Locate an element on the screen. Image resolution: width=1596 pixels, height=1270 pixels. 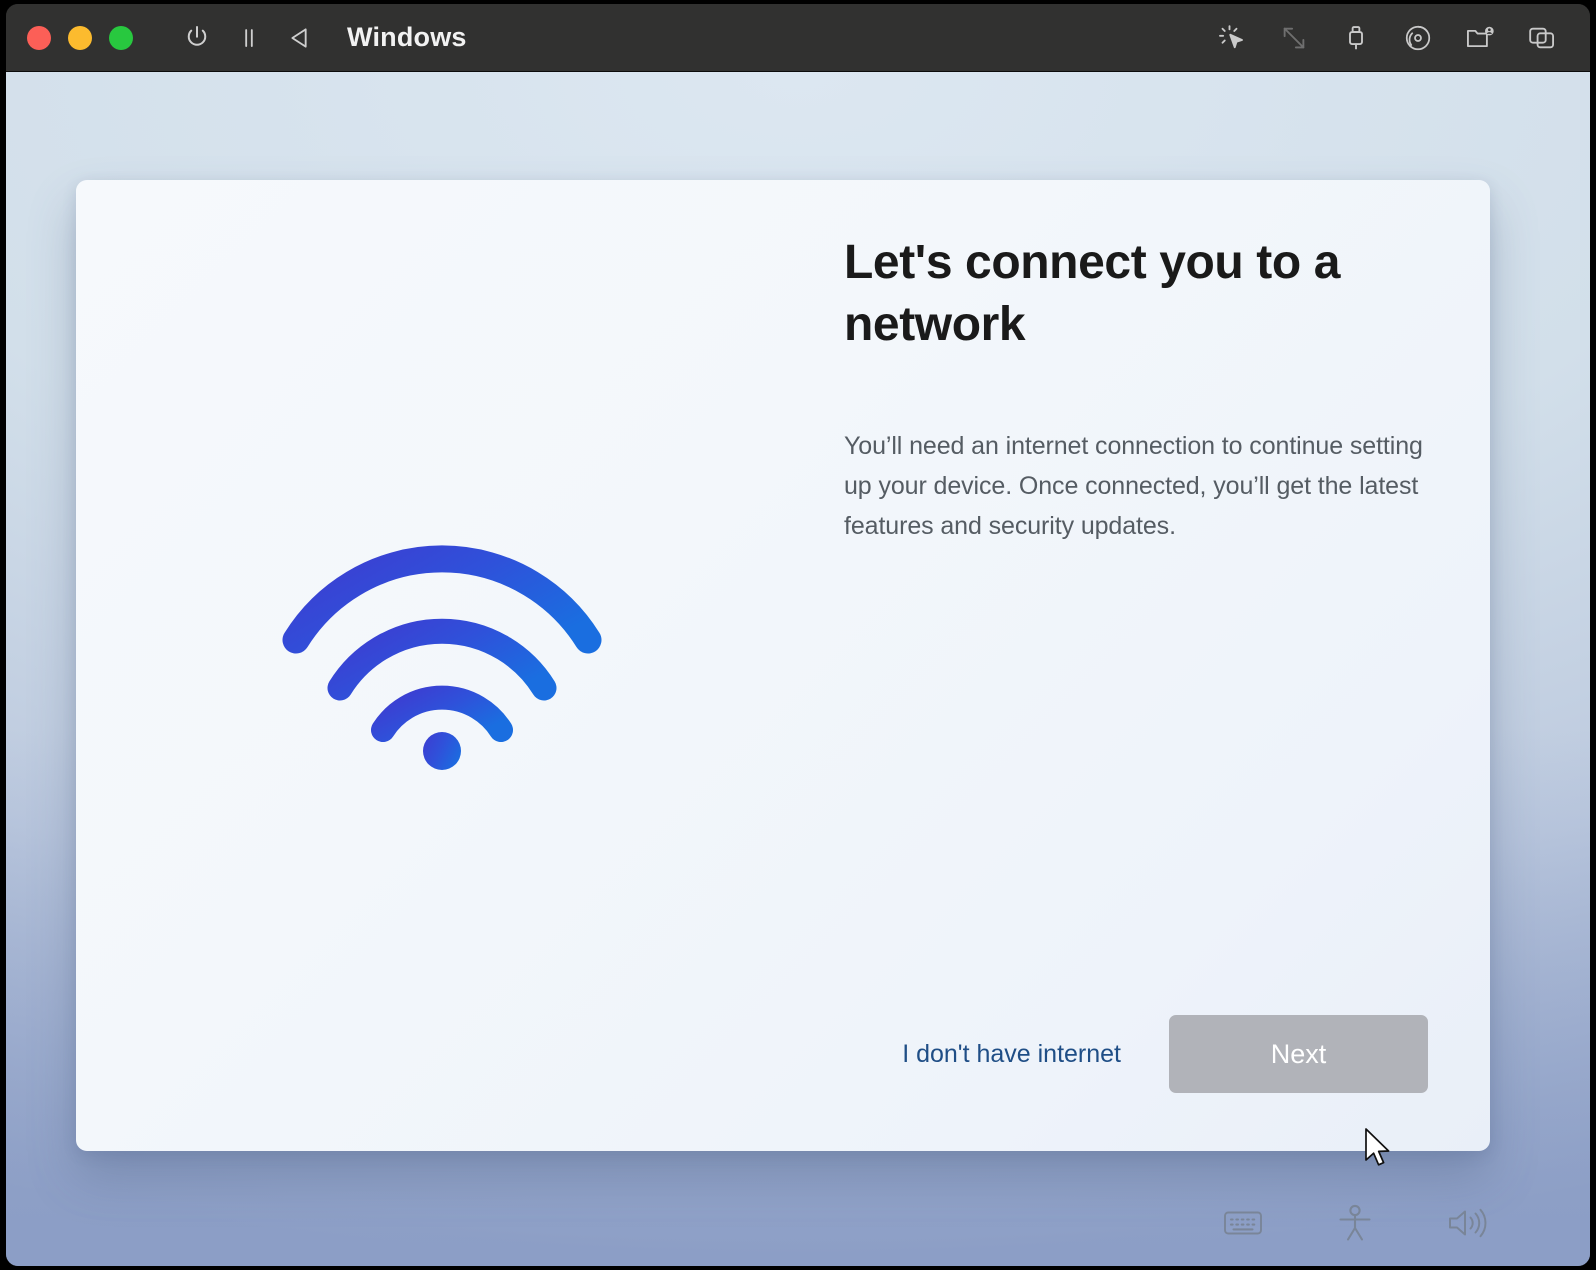
minimize-window-button is located at coordinates (80, 37).